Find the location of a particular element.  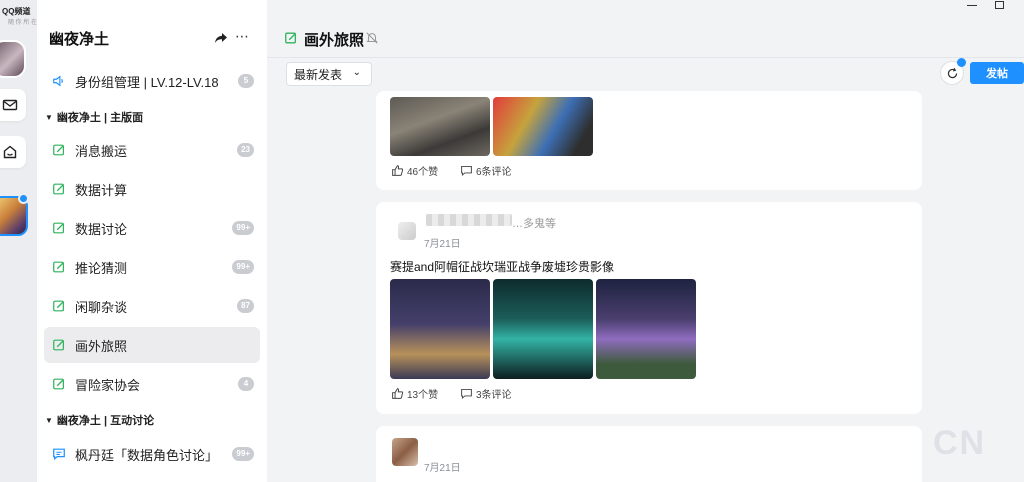

sidebar-item-label: 数据讨论 is located at coordinates (101, 229).